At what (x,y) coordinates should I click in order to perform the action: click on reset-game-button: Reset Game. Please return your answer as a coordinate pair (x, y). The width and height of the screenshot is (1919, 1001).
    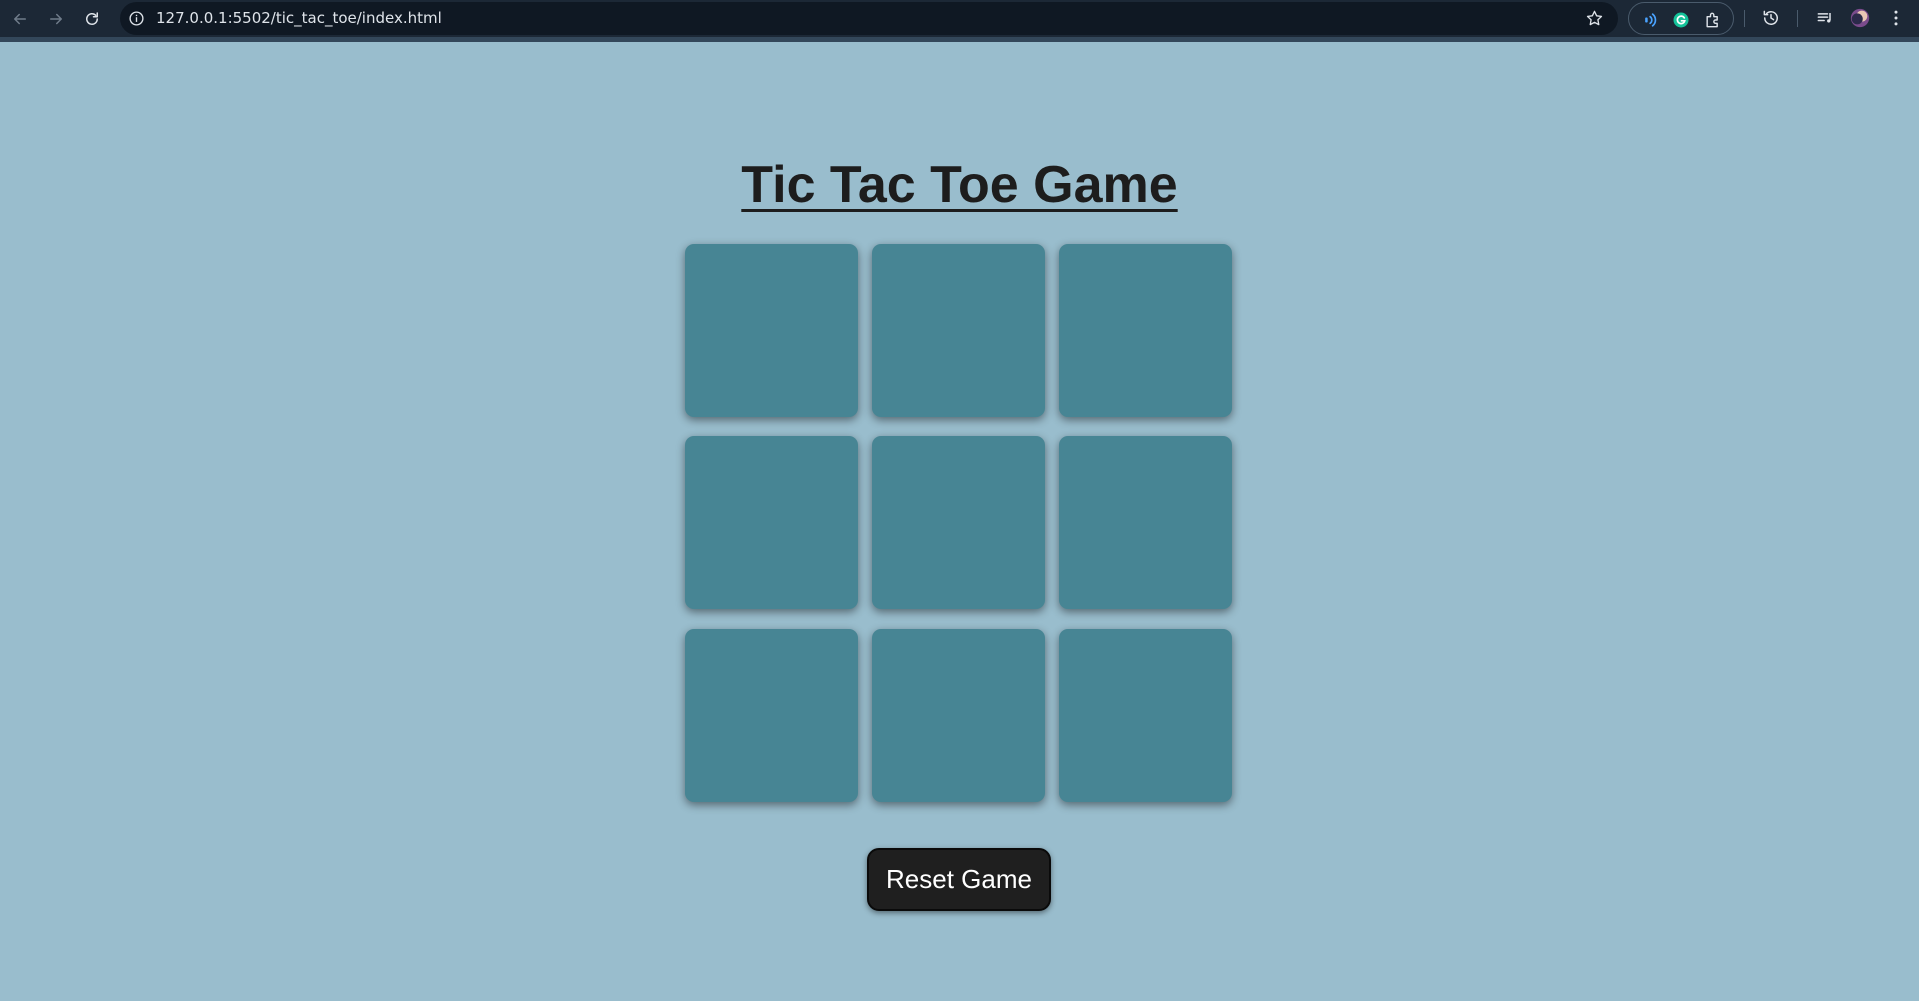
    Looking at the image, I should click on (959, 879).